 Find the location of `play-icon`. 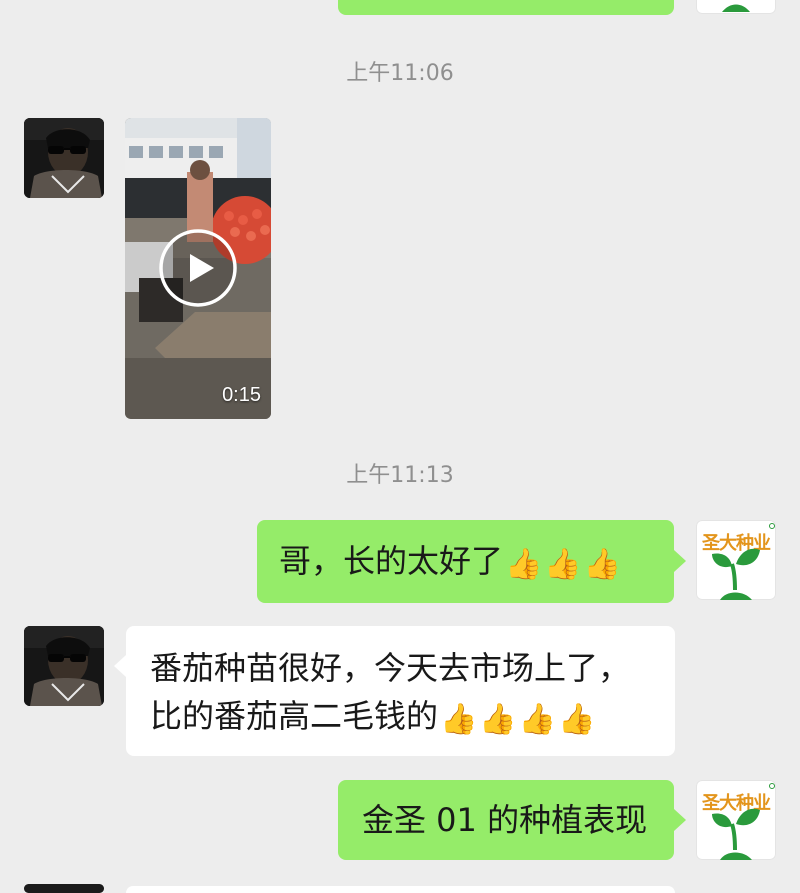

play-icon is located at coordinates (198, 268).